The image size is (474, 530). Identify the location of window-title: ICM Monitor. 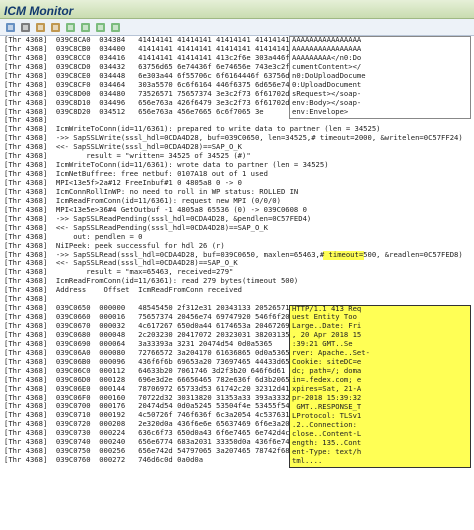
(39, 11).